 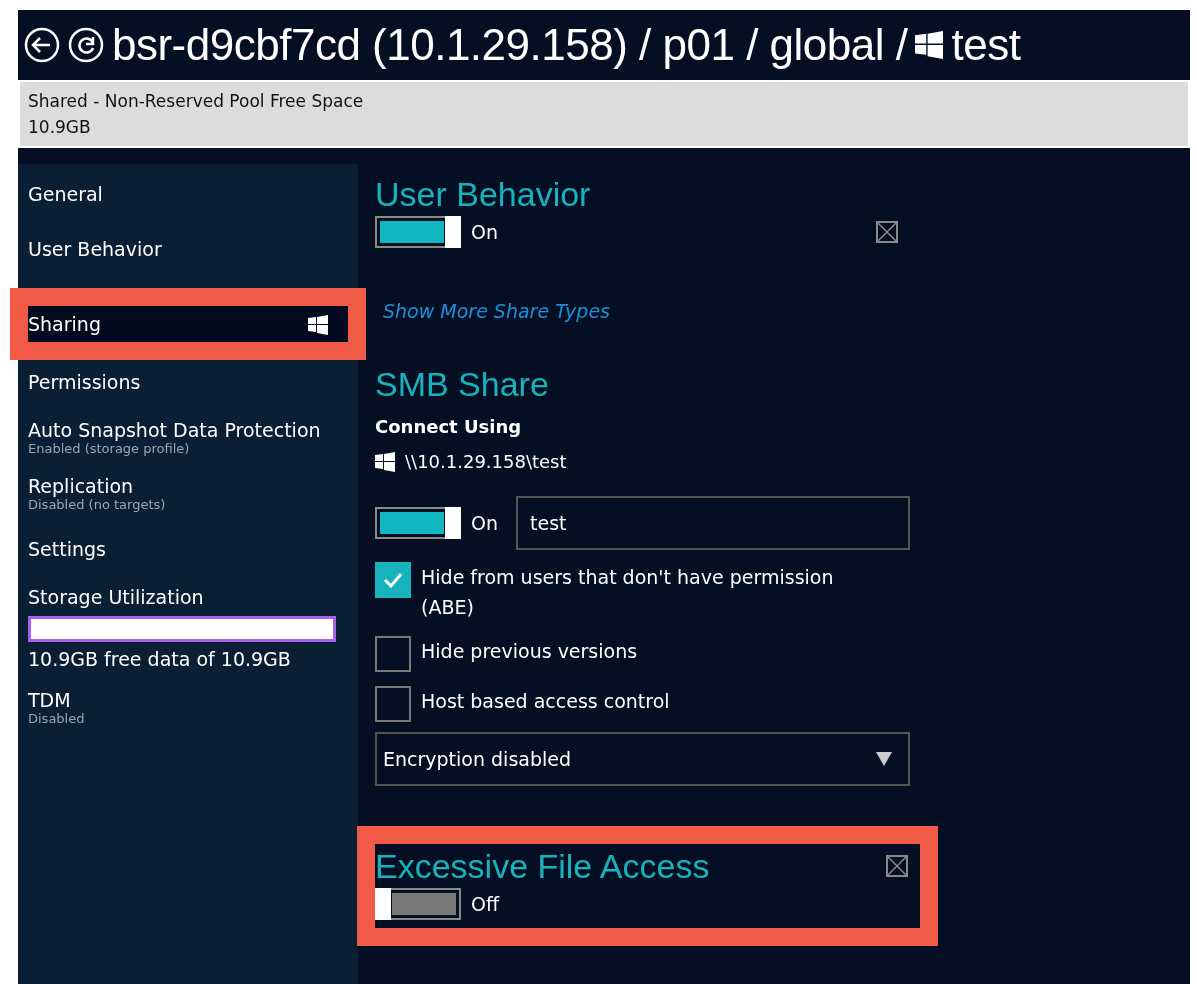 What do you see at coordinates (545, 701) in the screenshot?
I see `checkbox-label: Host based access control` at bounding box center [545, 701].